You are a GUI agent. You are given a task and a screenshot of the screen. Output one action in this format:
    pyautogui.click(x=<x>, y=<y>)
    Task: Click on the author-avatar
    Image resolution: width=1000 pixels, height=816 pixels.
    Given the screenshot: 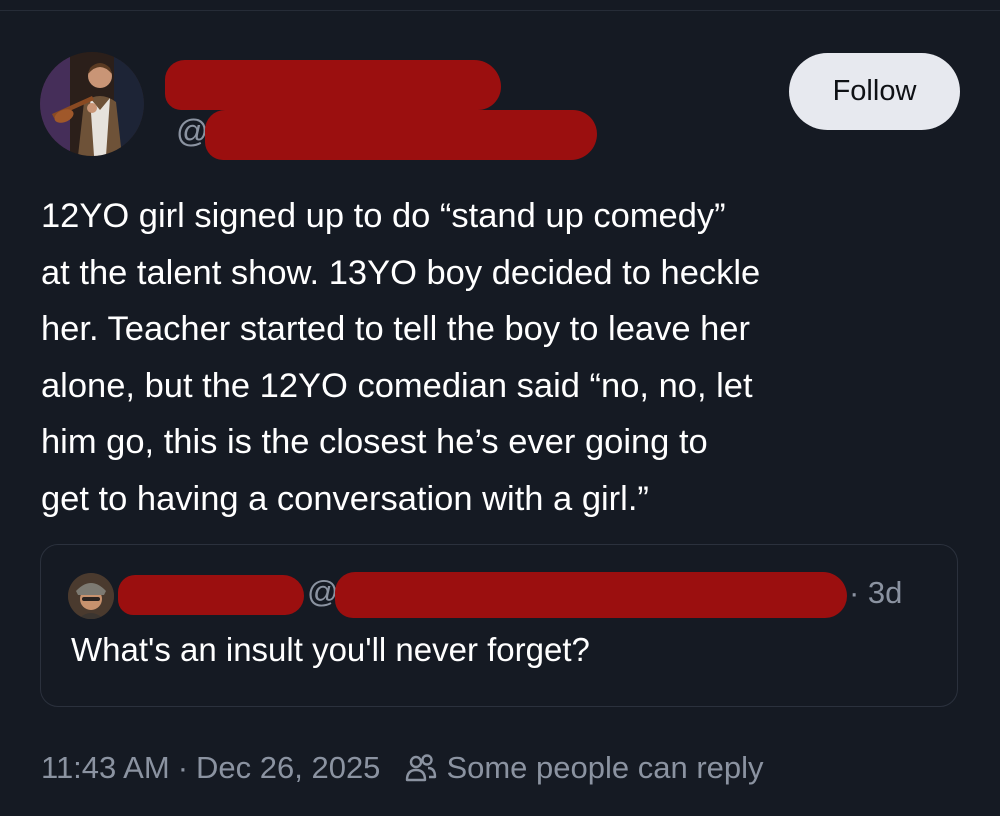 What is the action you would take?
    pyautogui.click(x=92, y=104)
    